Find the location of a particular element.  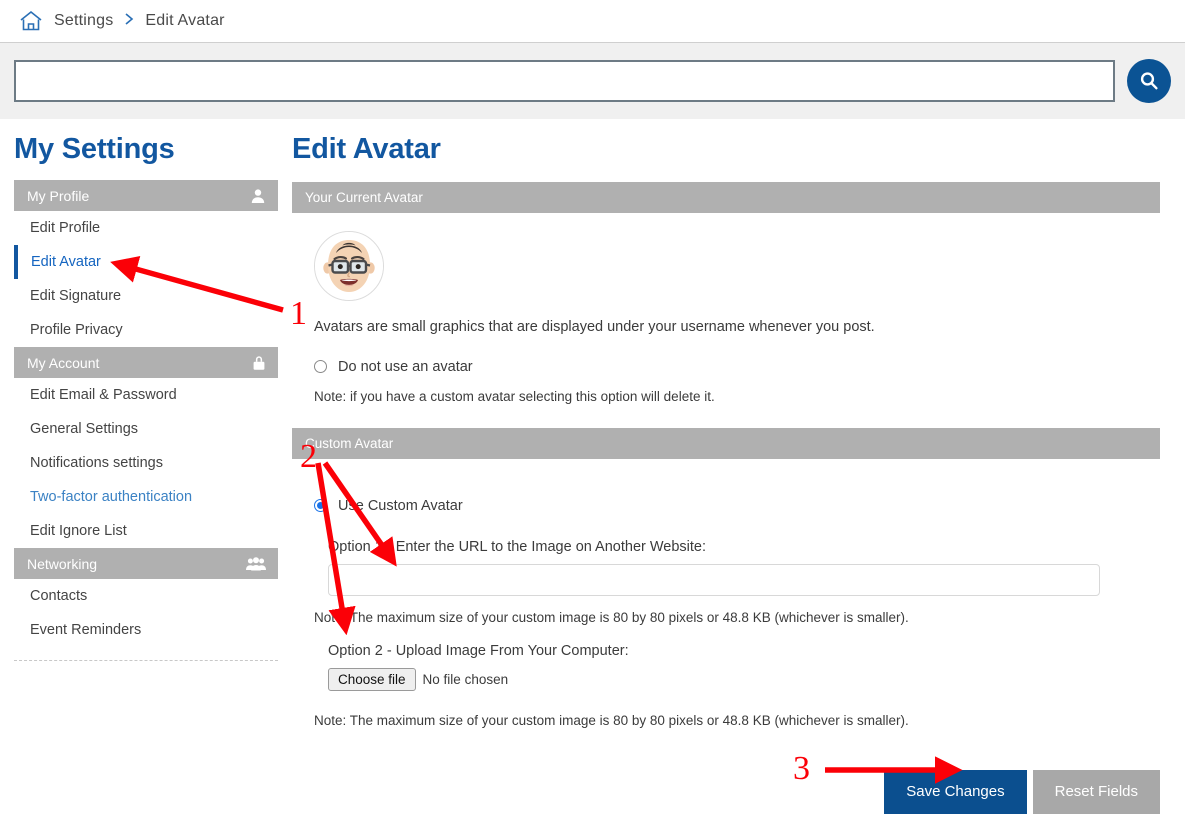

page-title: Edit Avatar is located at coordinates (366, 149).